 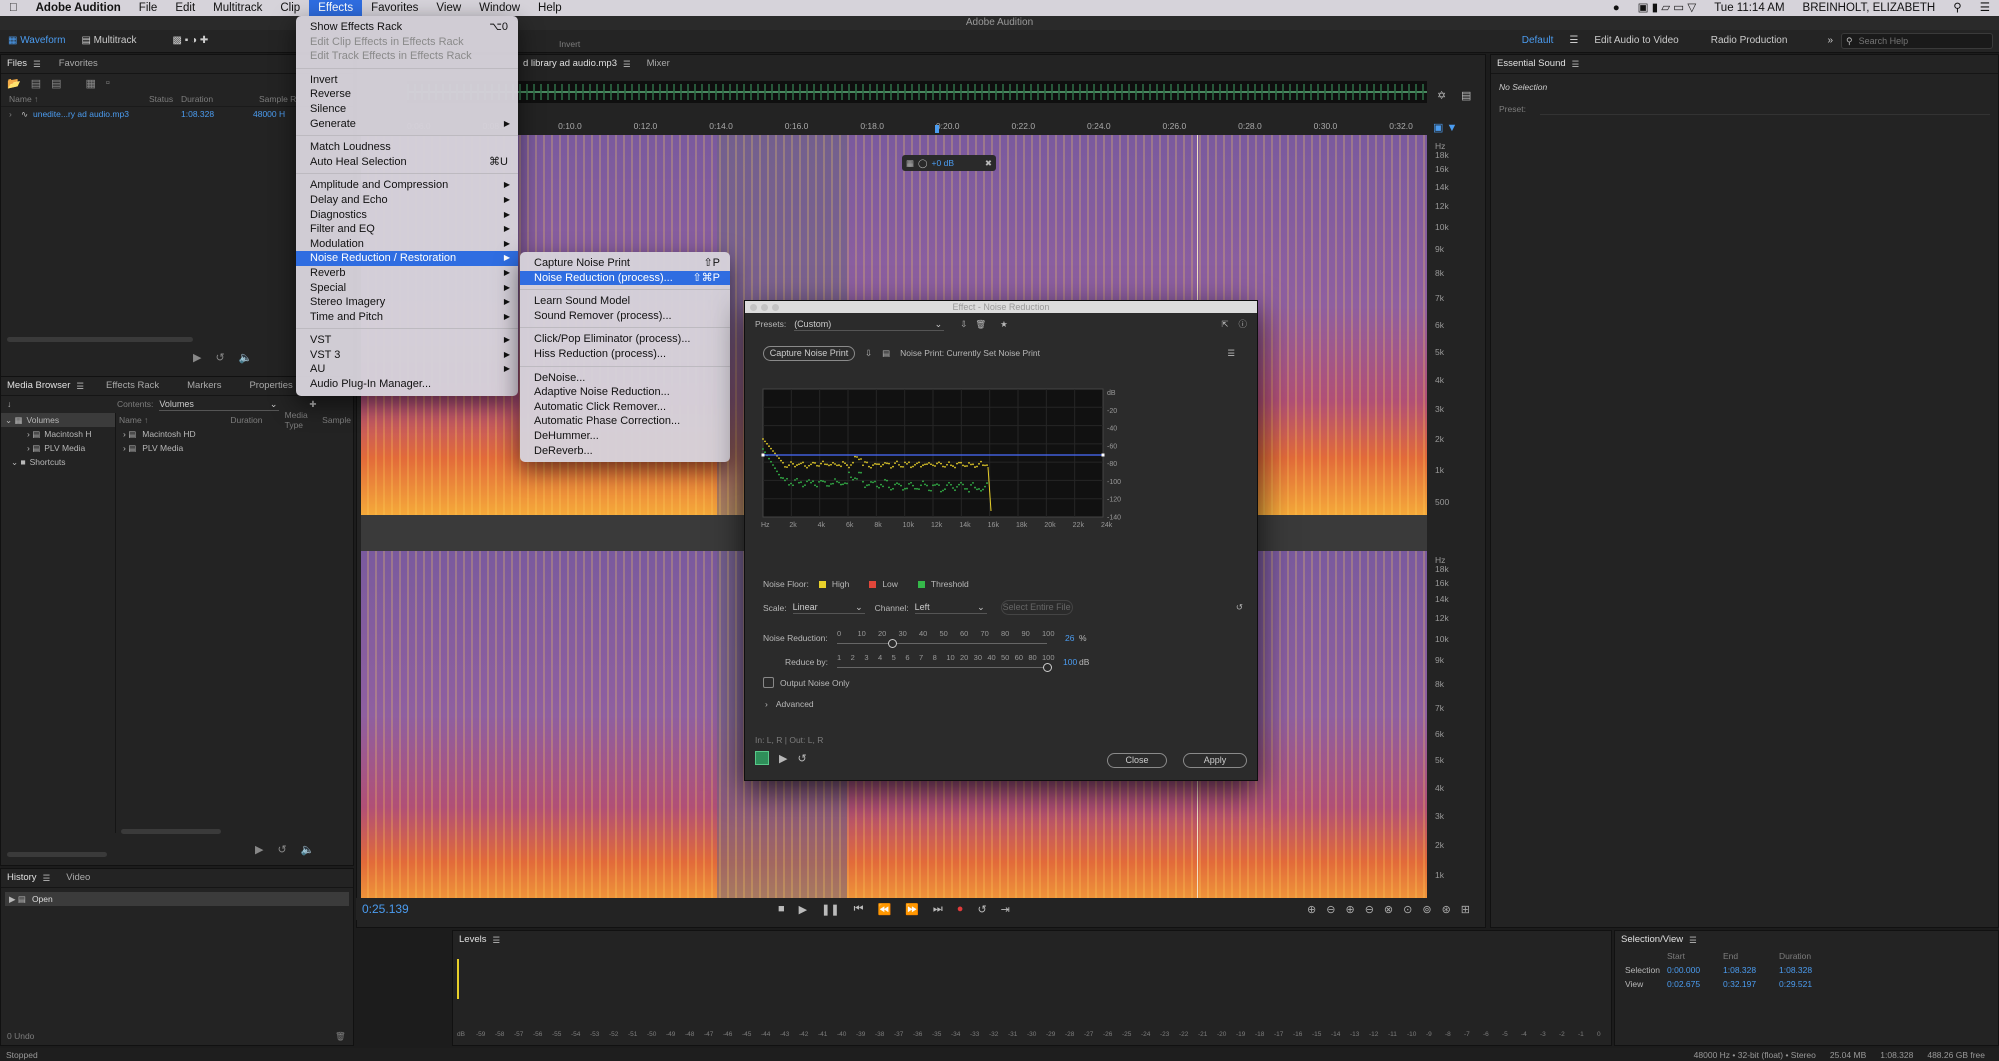 I want to click on col-name: Name ↑, so click(x=79, y=99).